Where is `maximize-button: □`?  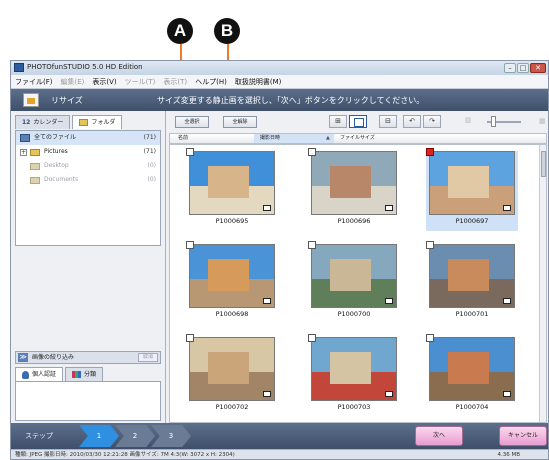
maximize-button: □ is located at coordinates (523, 68).